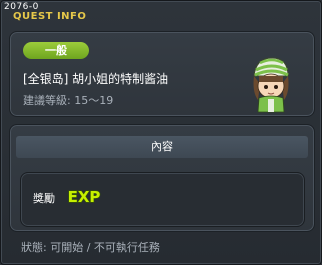  I want to click on exp-icon: EXP, so click(84, 196).